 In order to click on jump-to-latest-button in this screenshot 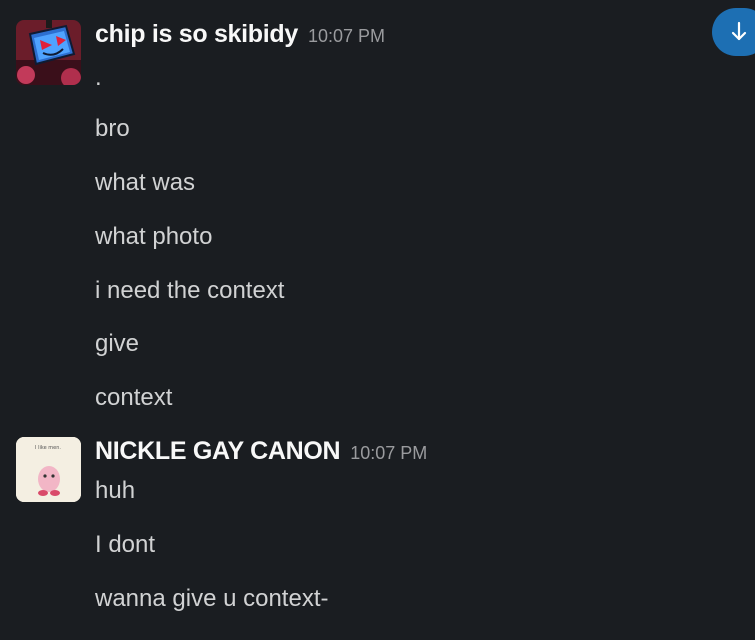, I will do `click(733, 32)`.